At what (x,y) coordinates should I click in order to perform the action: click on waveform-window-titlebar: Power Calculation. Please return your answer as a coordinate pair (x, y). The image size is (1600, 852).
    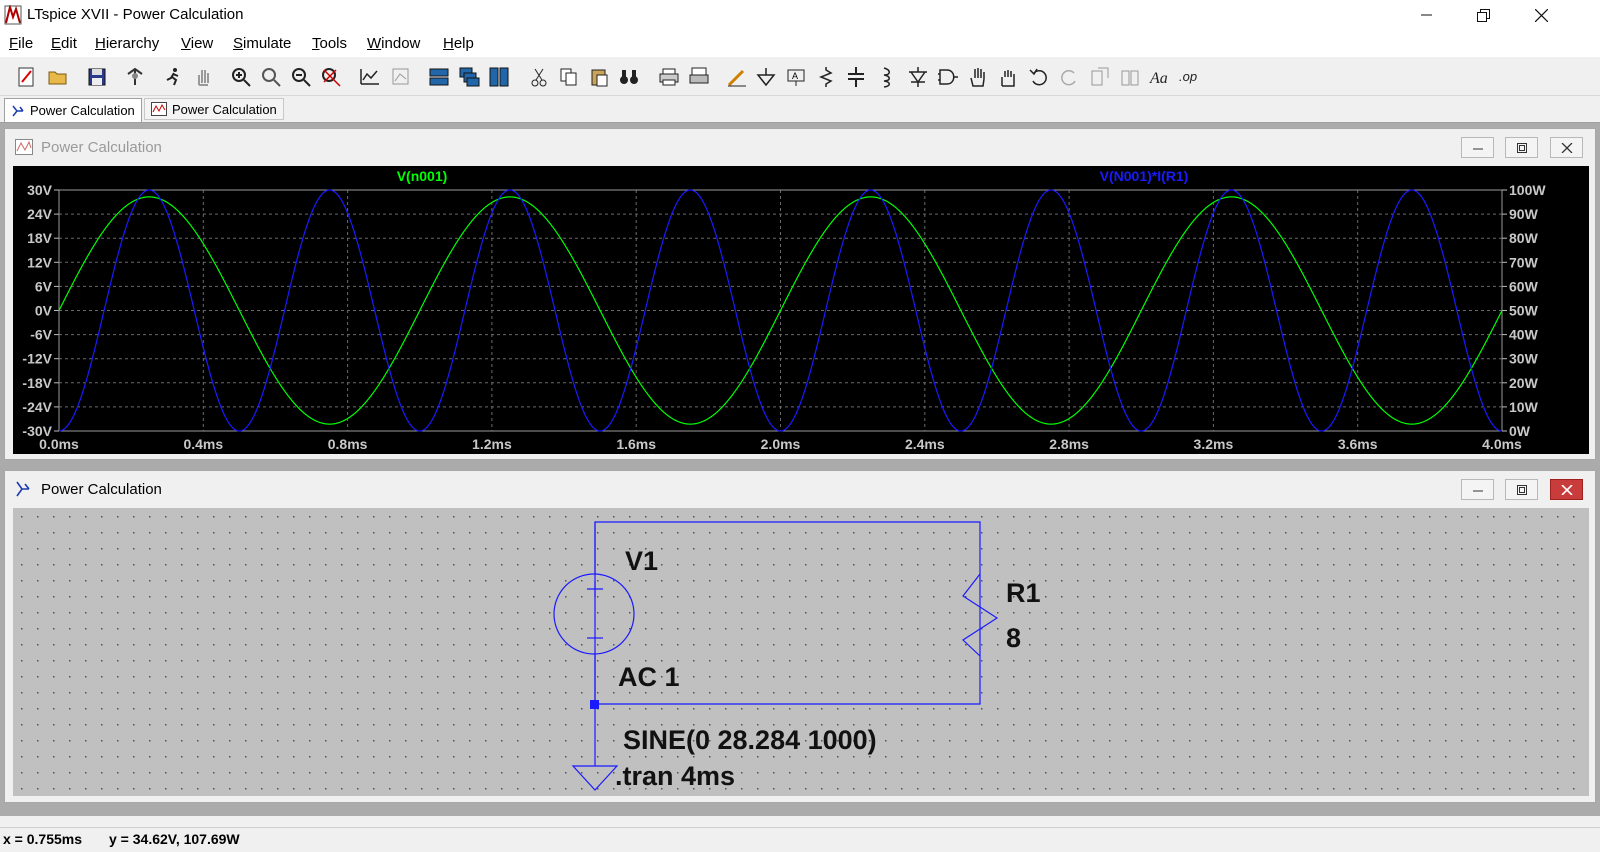
    Looking at the image, I should click on (800, 147).